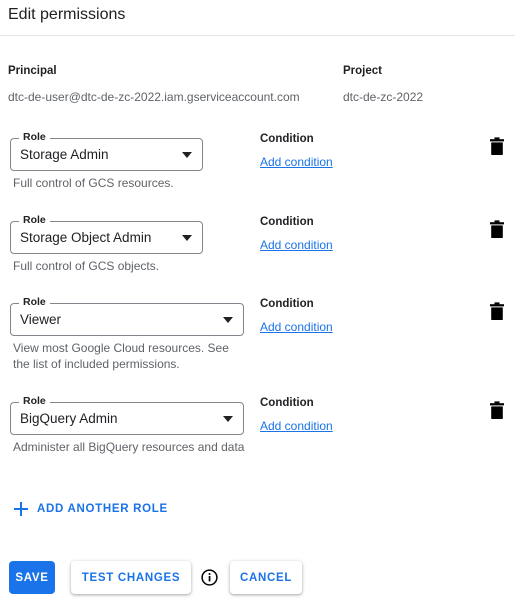 This screenshot has height=601, width=515. I want to click on save-button: SAVE, so click(32, 577).